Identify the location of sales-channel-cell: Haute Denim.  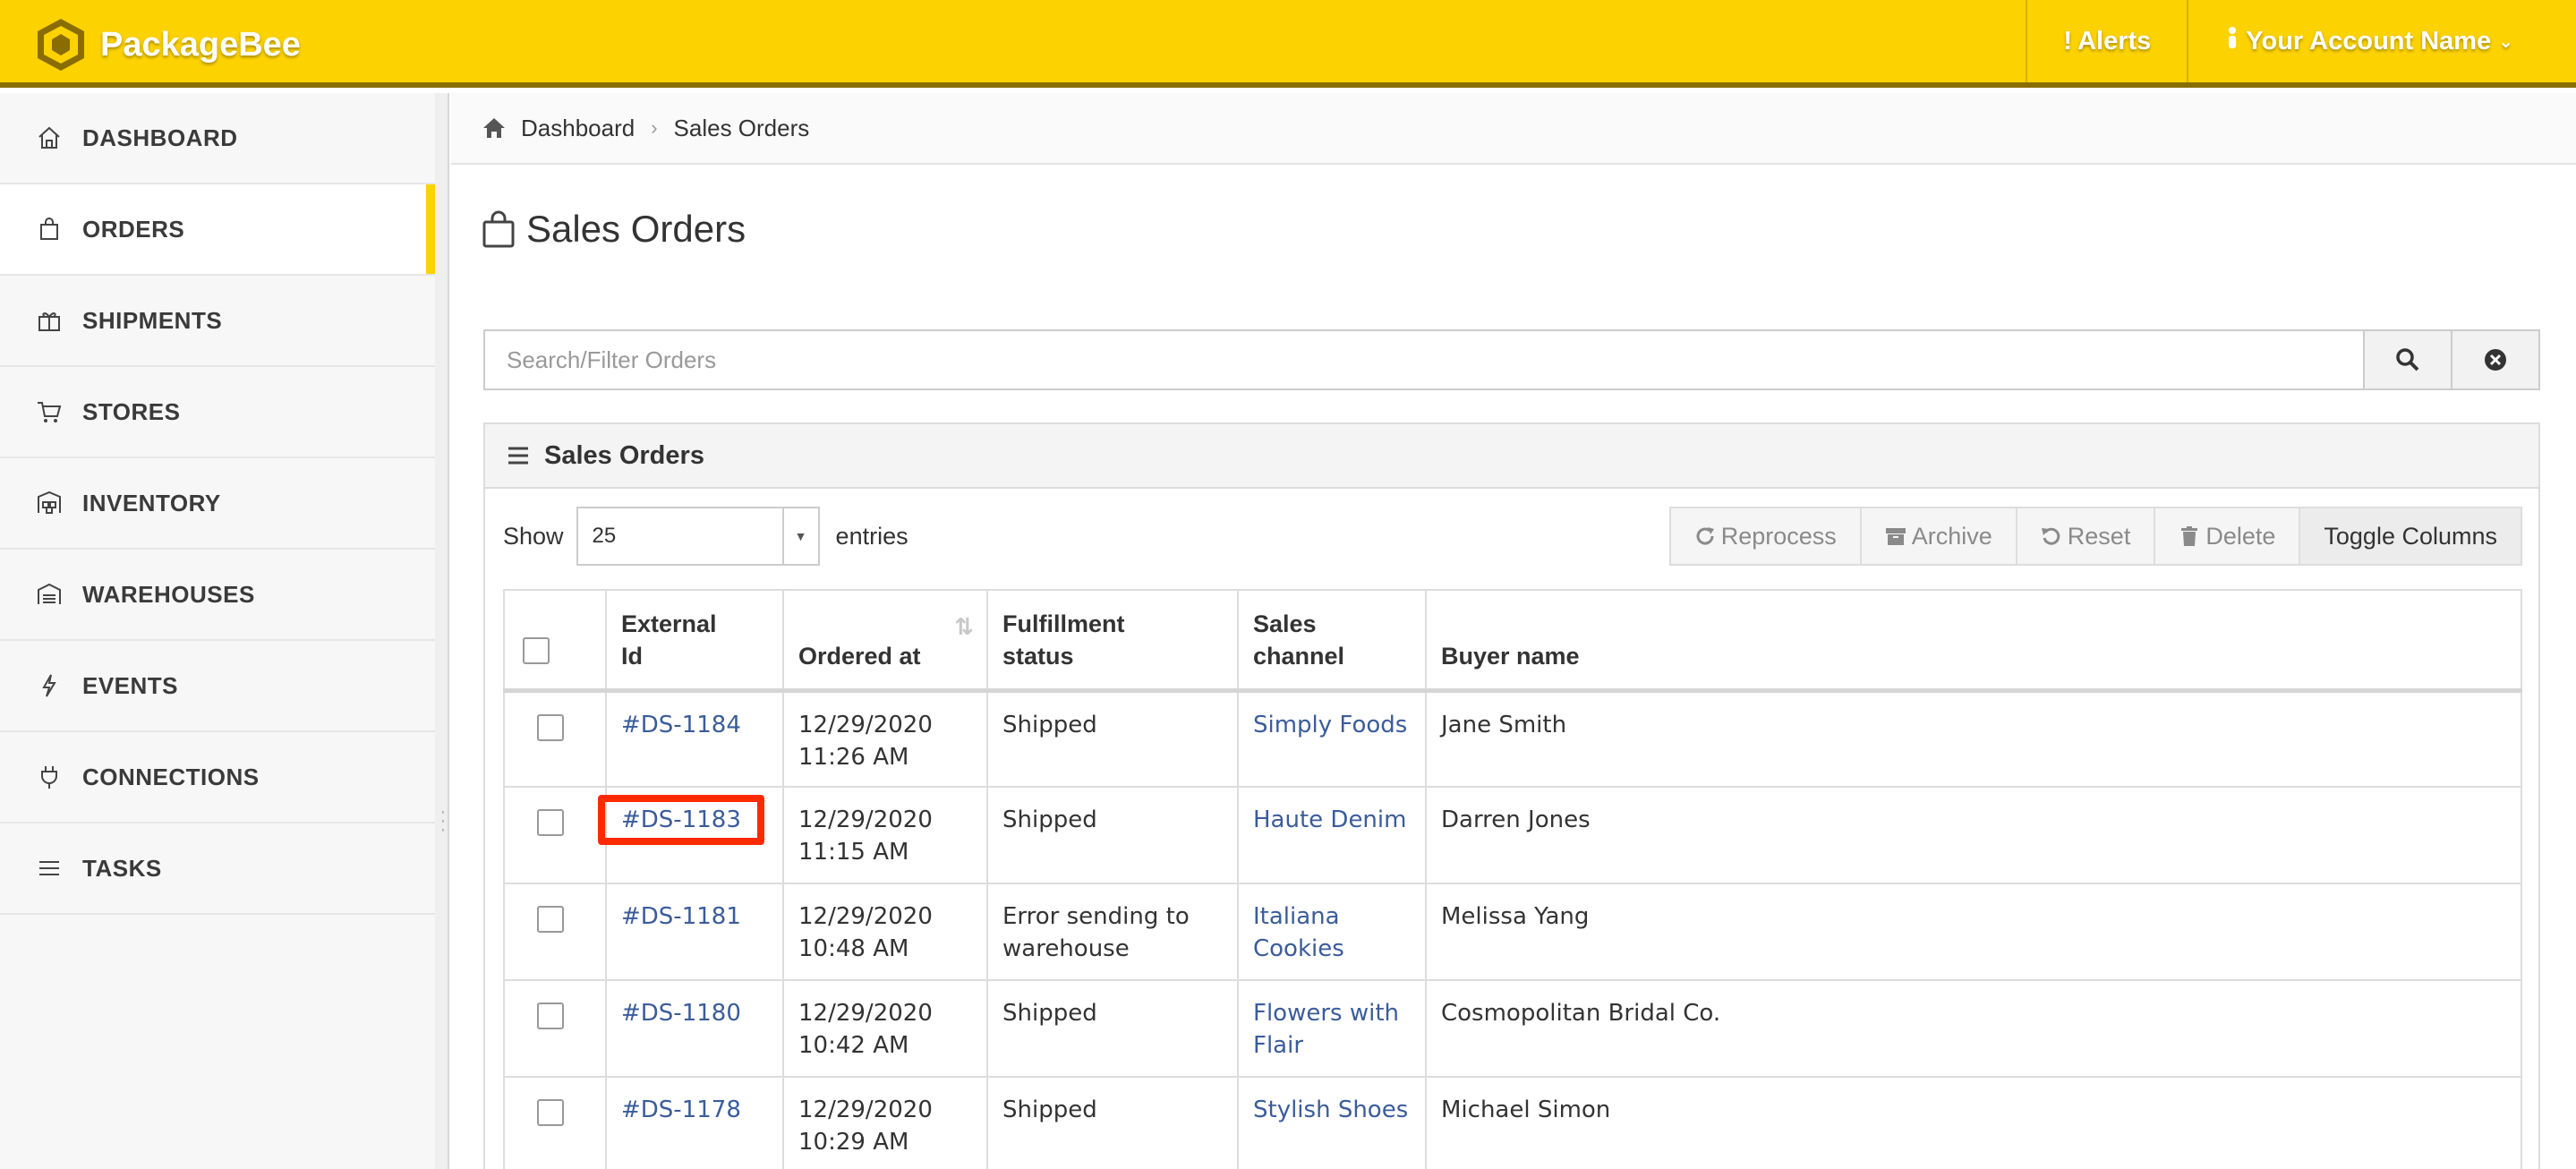
(1331, 835).